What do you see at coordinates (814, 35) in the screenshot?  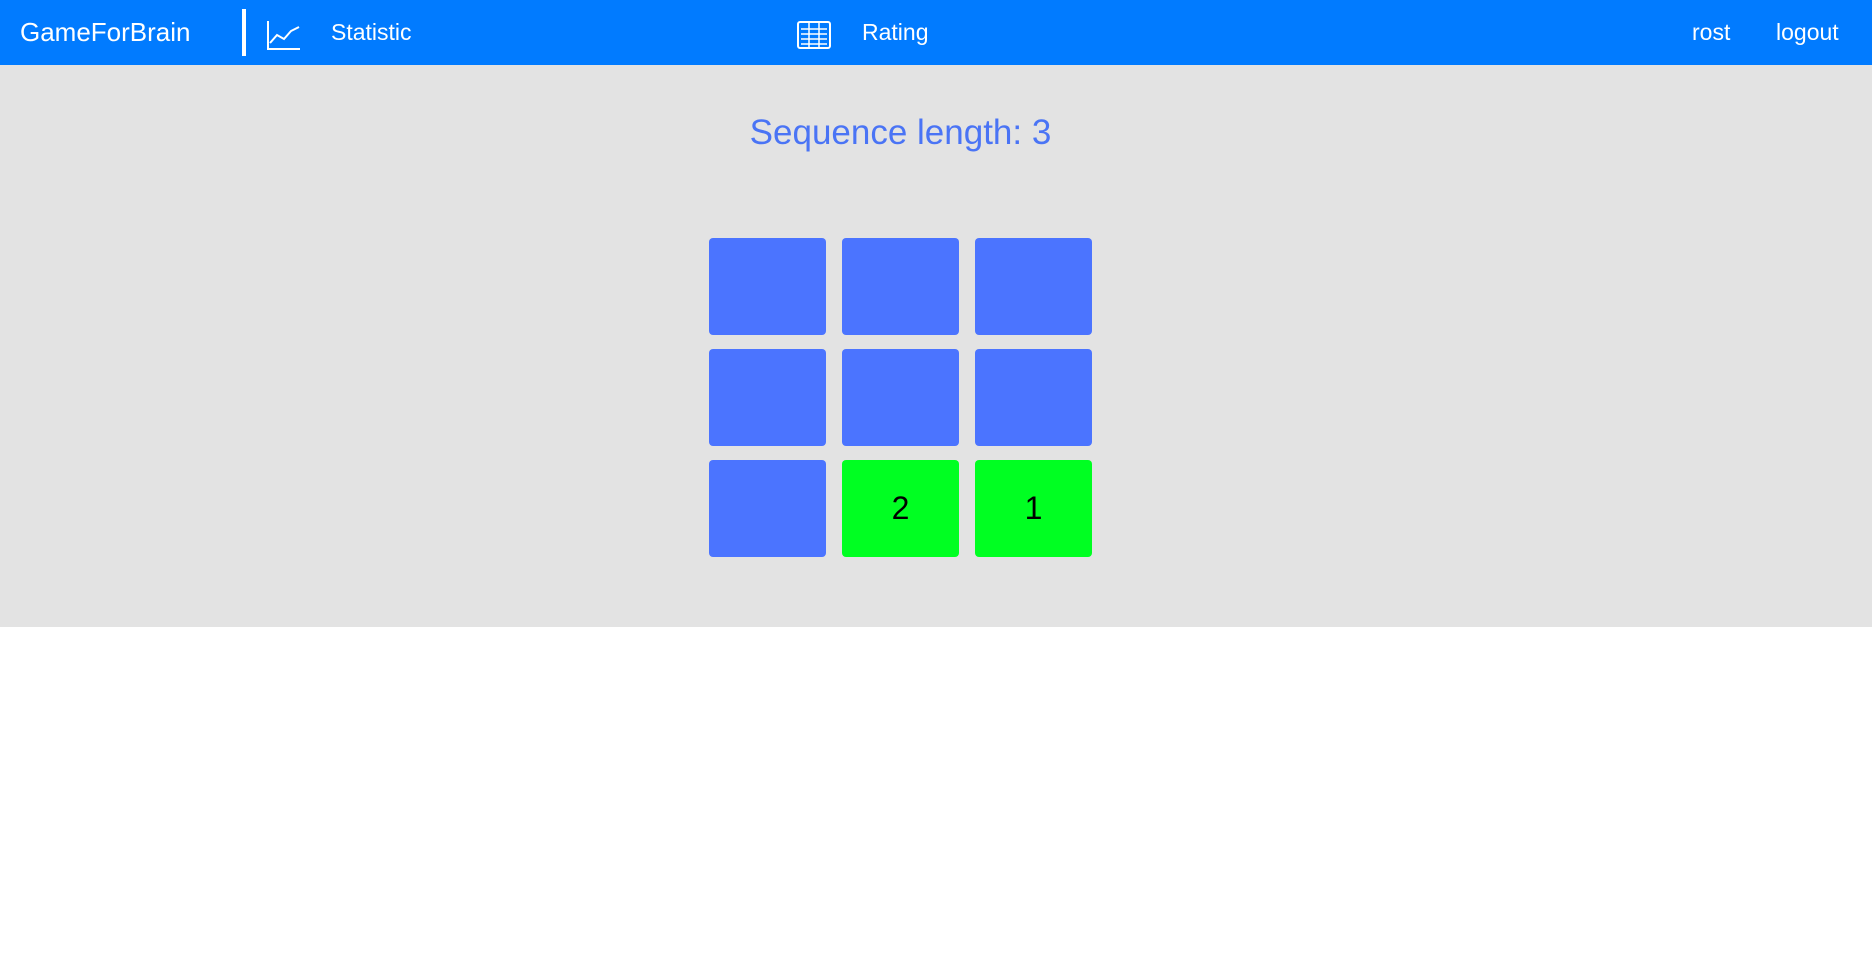 I see `table-icon` at bounding box center [814, 35].